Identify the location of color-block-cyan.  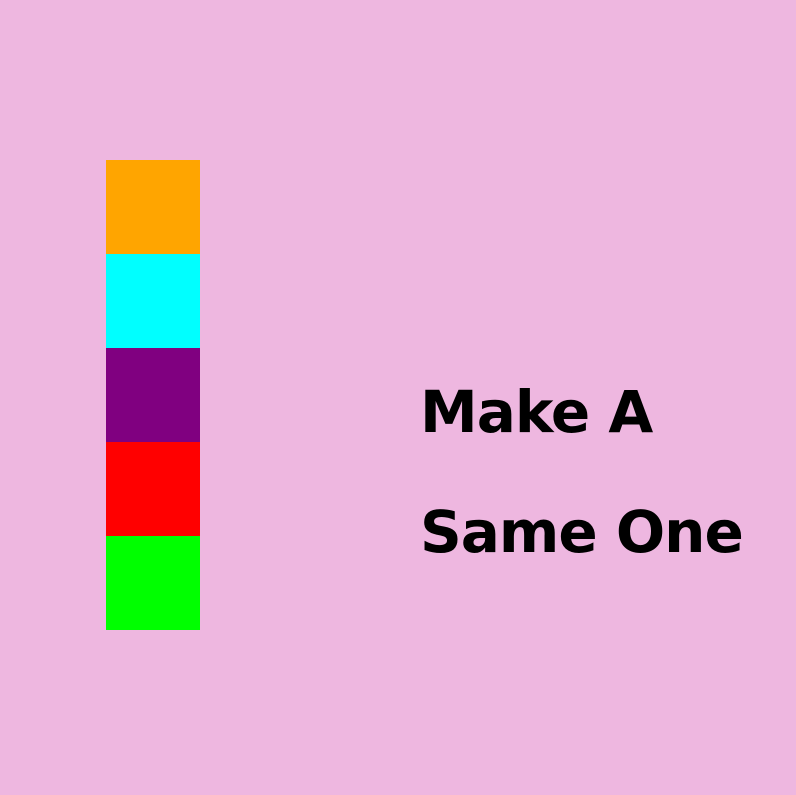
(153, 301).